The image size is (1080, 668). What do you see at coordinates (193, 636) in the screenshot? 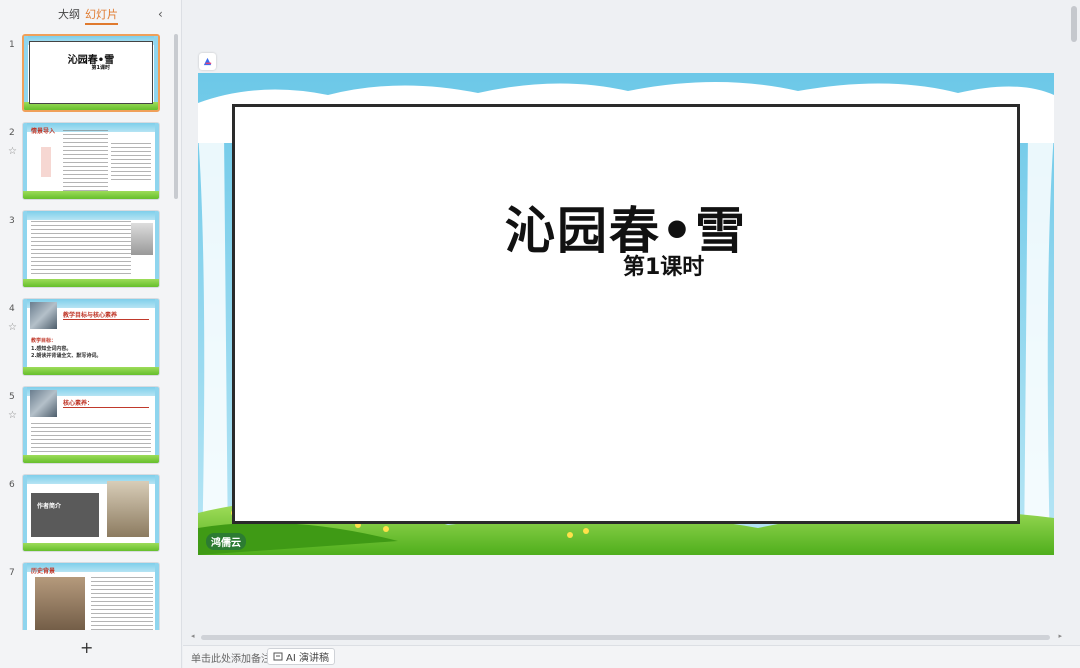
I see `scroll-left-icon: ◂` at bounding box center [193, 636].